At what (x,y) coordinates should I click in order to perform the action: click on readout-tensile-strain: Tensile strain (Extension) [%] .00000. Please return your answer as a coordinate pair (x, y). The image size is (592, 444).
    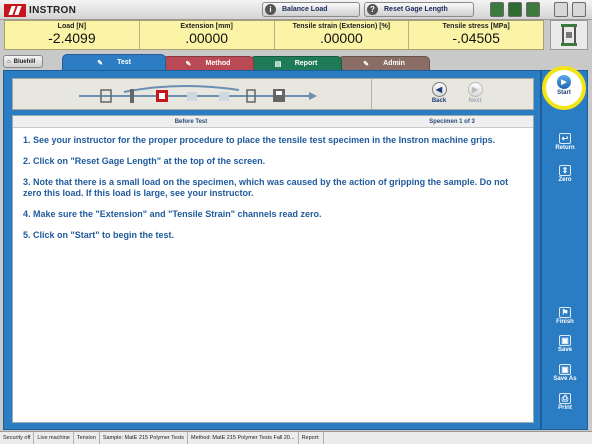
    Looking at the image, I should click on (342, 35).